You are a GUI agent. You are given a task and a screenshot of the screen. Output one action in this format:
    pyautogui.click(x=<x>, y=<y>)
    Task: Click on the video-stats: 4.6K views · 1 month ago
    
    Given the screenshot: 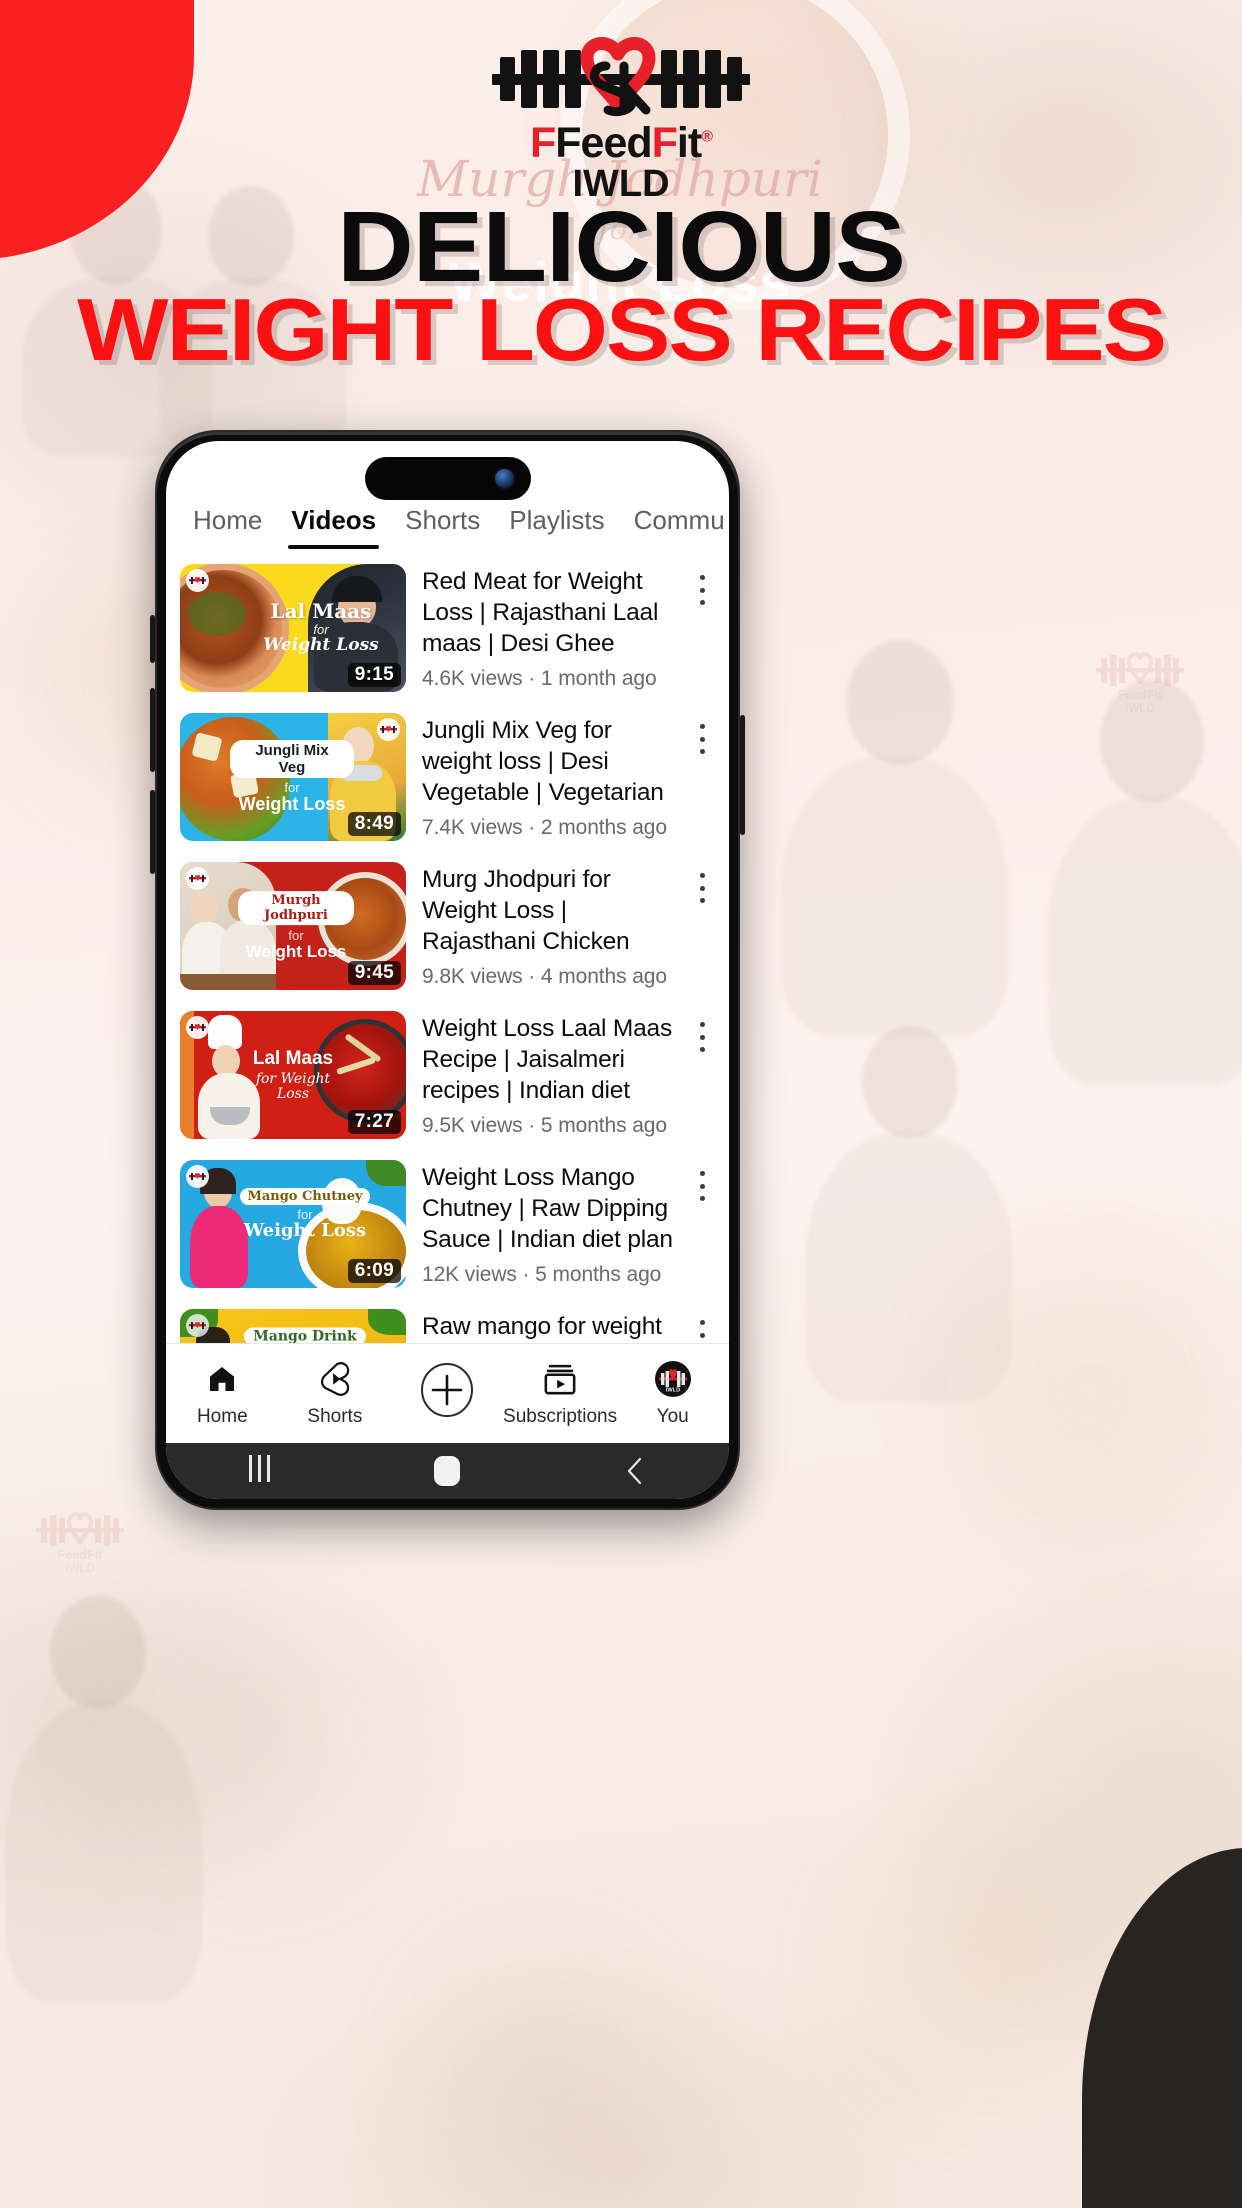 What is the action you would take?
    pyautogui.click(x=539, y=678)
    